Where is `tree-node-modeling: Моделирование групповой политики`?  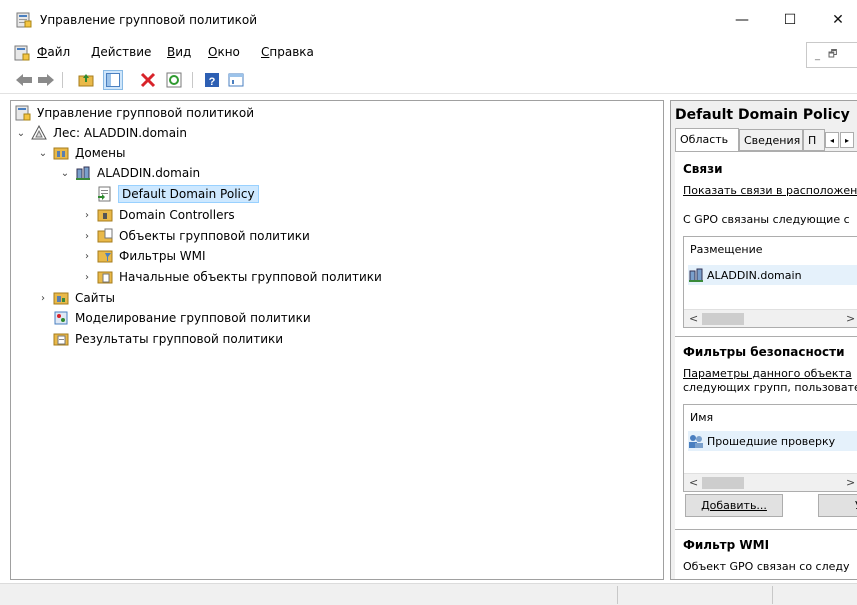 tree-node-modeling: Моделирование групповой политики is located at coordinates (174, 318).